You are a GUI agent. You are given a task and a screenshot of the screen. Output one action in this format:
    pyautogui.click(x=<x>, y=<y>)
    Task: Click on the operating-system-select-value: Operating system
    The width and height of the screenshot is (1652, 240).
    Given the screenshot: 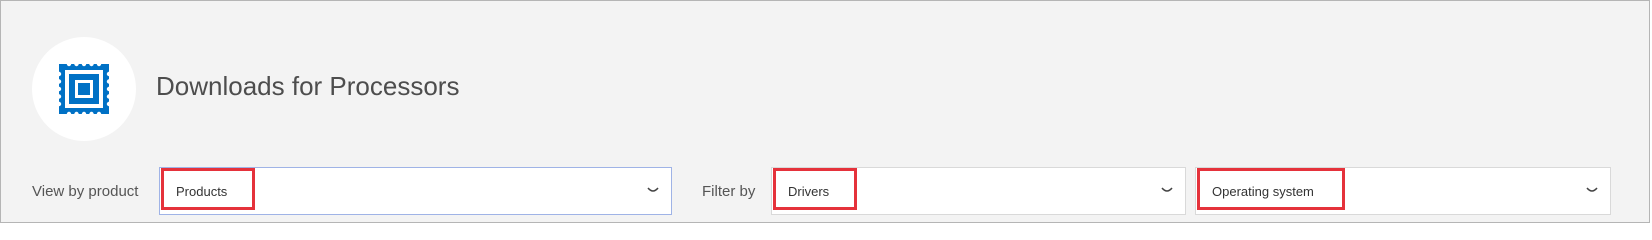 What is the action you would take?
    pyautogui.click(x=1271, y=189)
    